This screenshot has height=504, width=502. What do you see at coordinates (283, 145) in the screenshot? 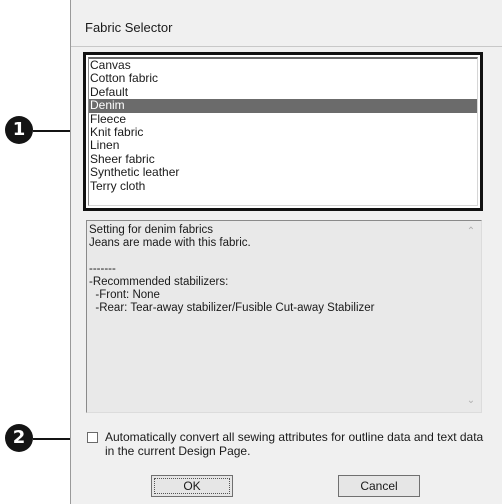
I see `fabric-list-item: Linen` at bounding box center [283, 145].